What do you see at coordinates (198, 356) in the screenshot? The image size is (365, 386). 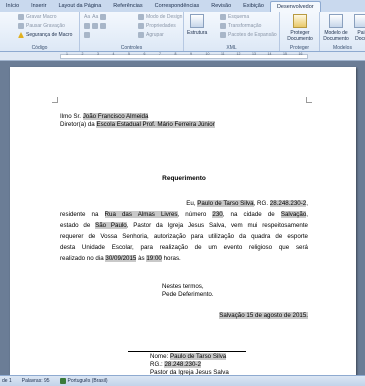 I see `signature-name: Paulo de Tarso Silva` at bounding box center [198, 356].